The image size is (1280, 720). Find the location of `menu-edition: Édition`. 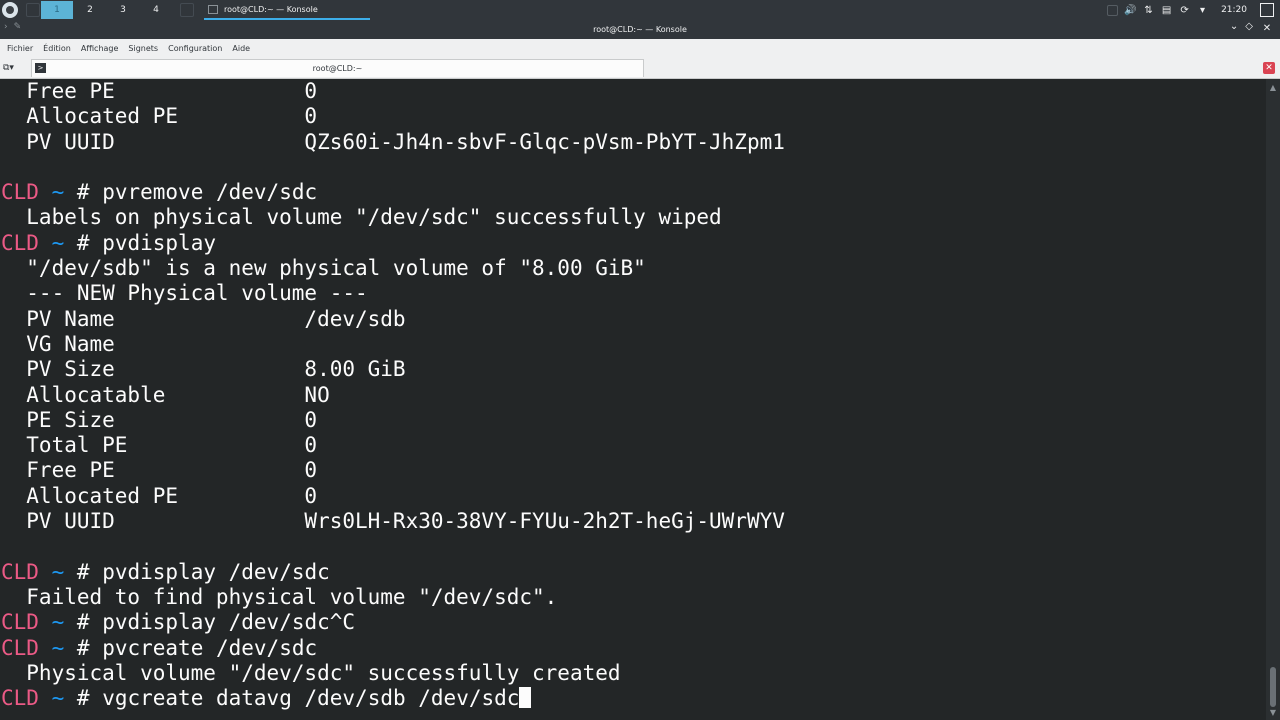

menu-edition: Édition is located at coordinates (57, 48).